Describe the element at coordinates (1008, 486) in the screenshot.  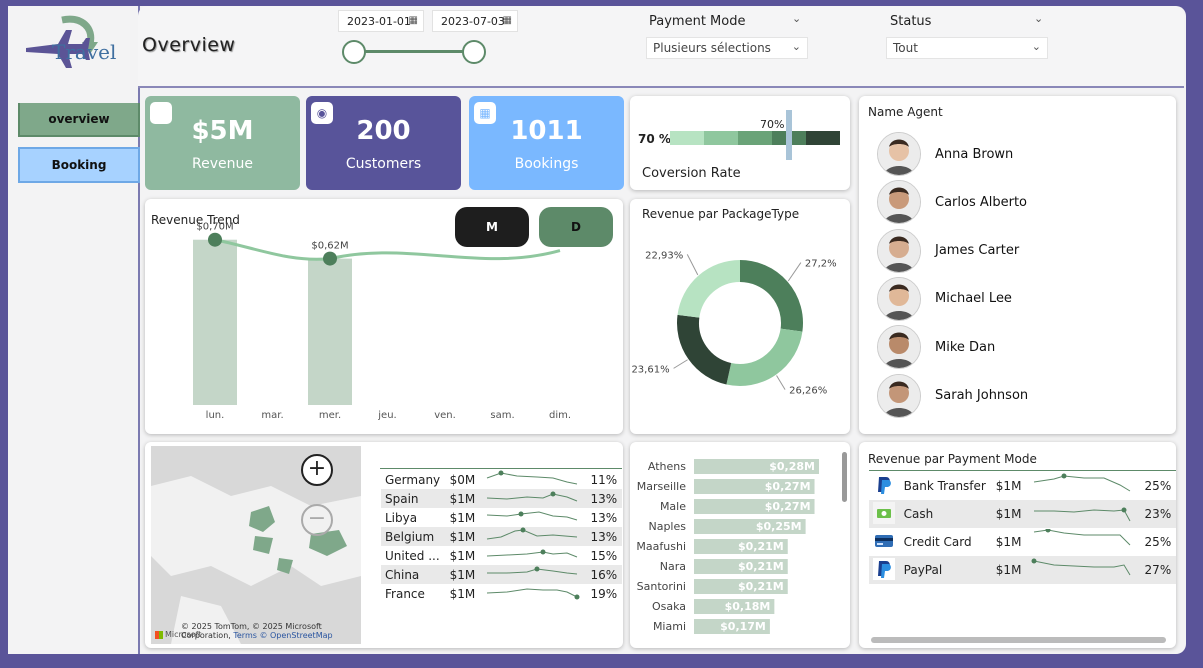
I see `payment-revenue: $1M` at that location.